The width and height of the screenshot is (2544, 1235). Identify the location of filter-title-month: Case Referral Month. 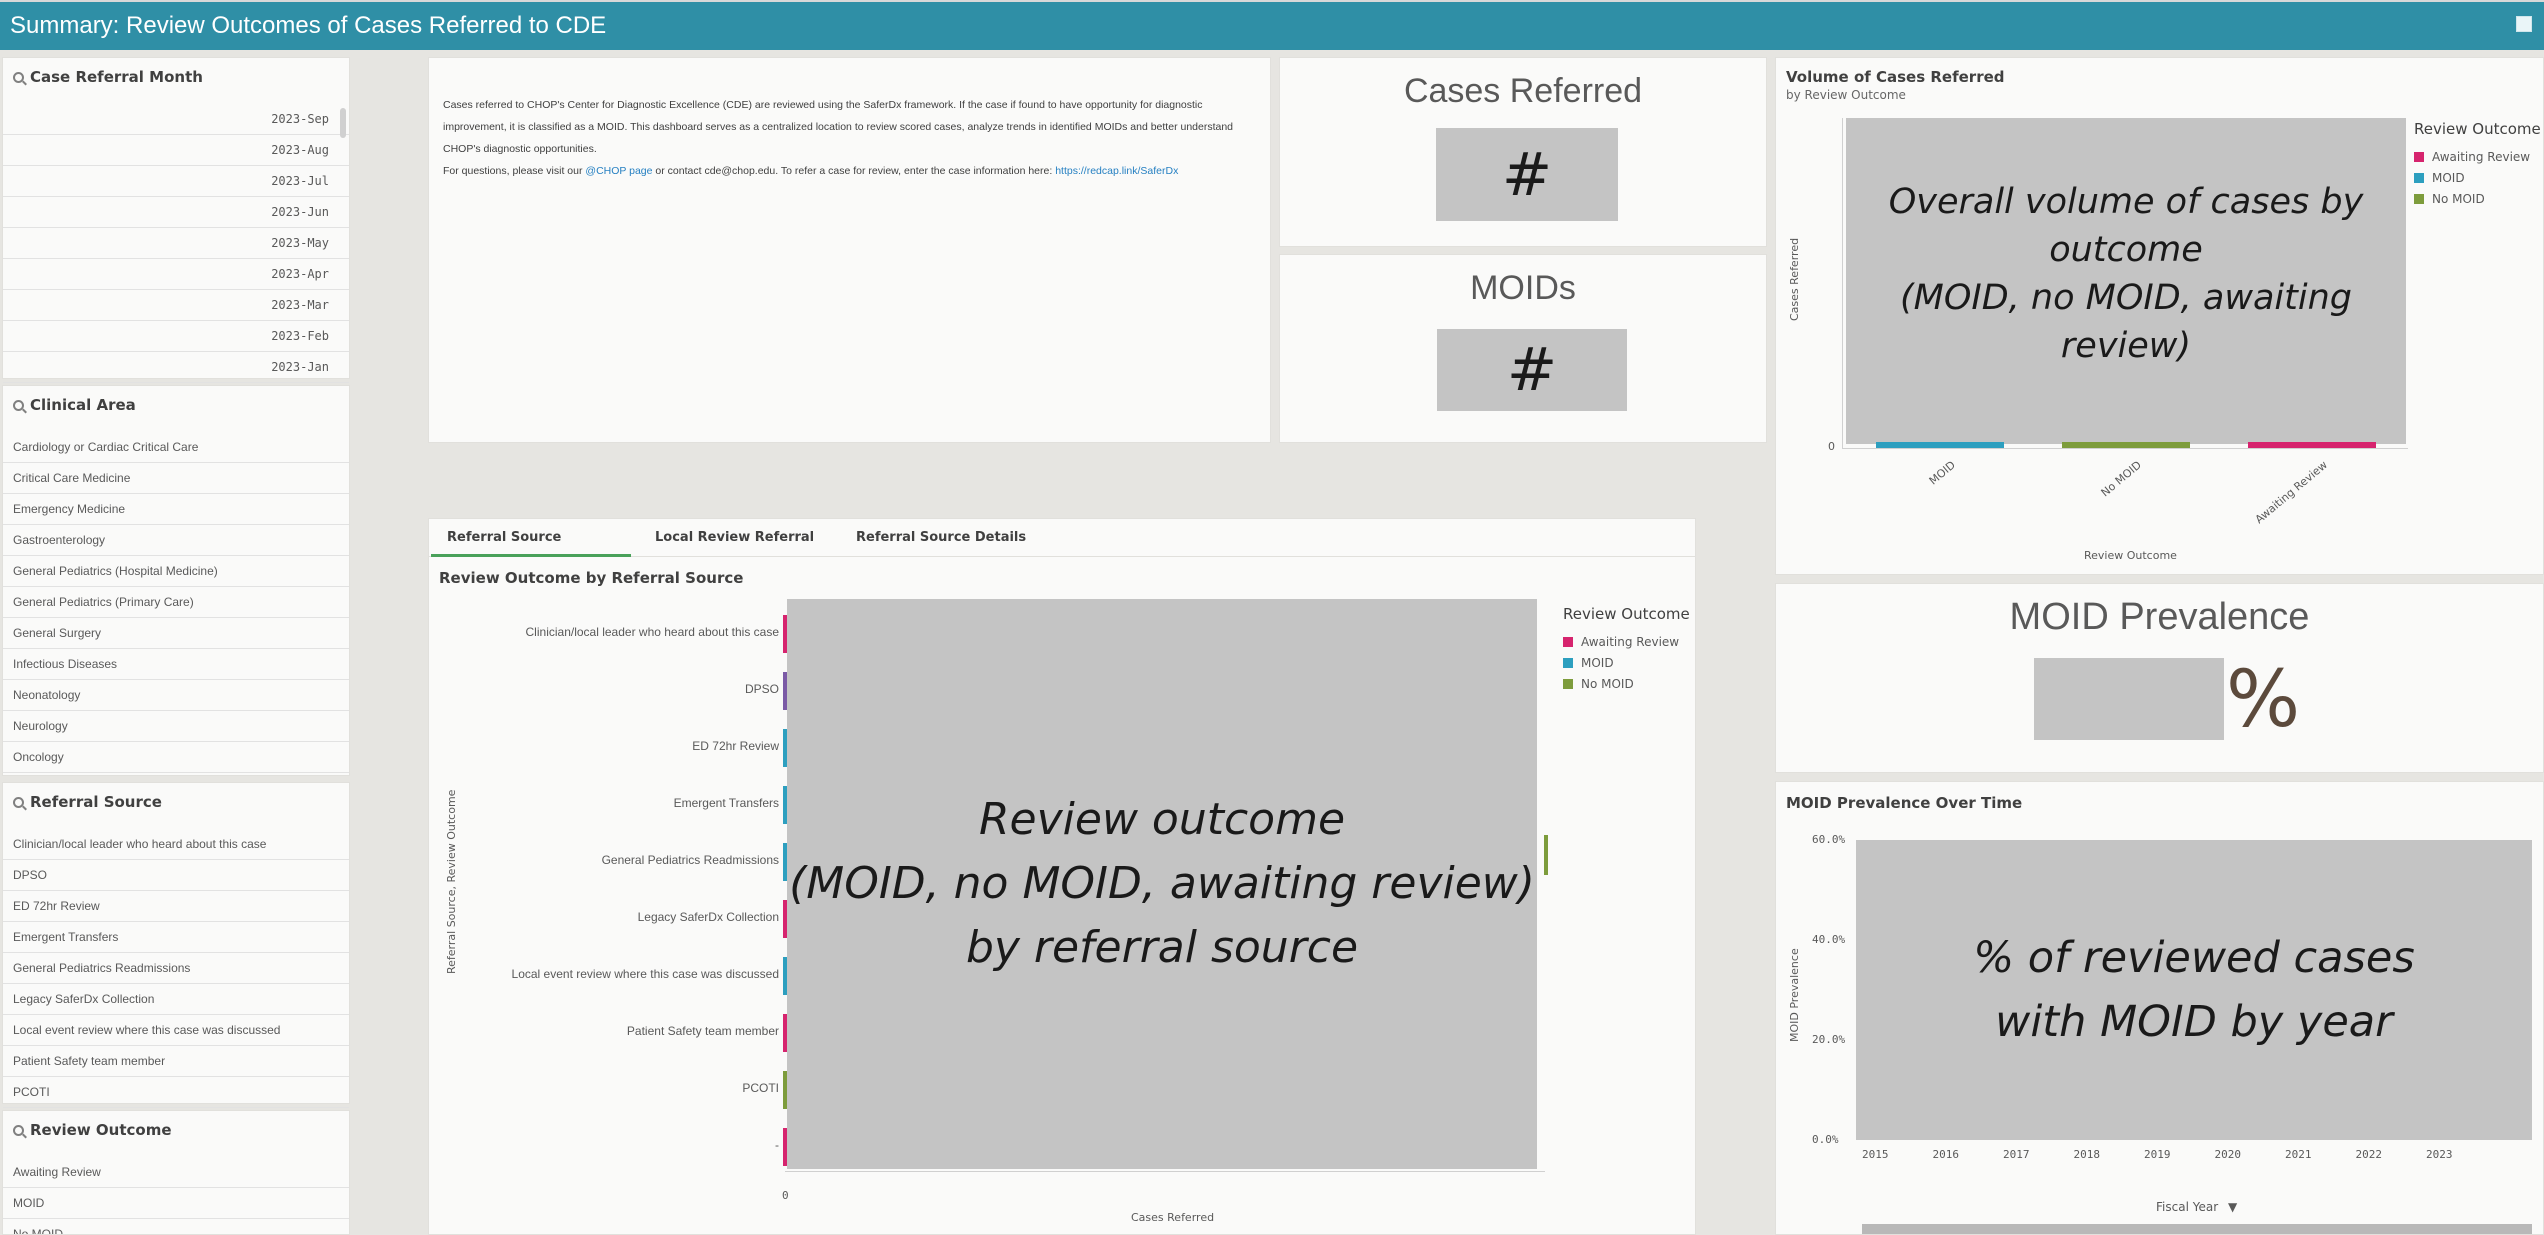
(108, 77).